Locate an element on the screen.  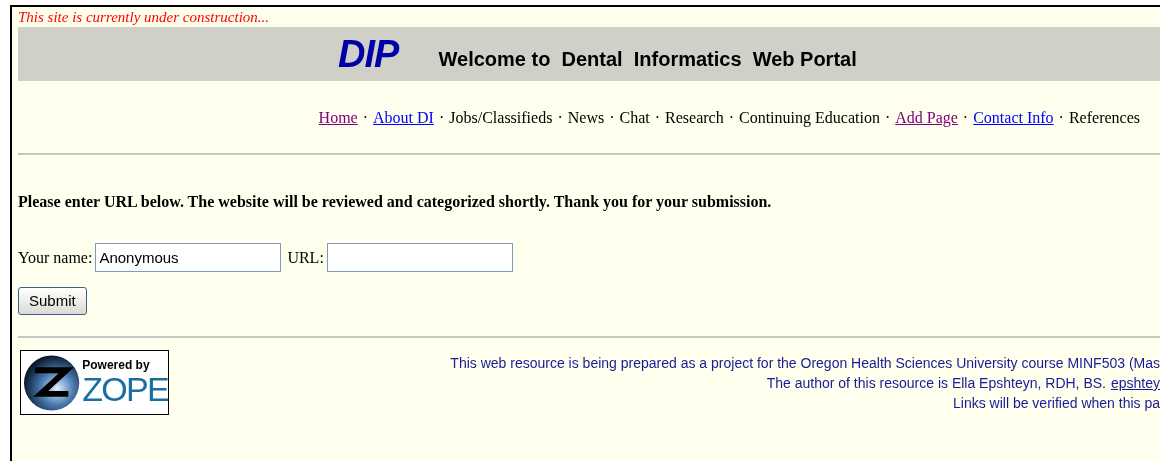
site-title: Welcome to Dental Informatics Web Portal is located at coordinates (647, 59).